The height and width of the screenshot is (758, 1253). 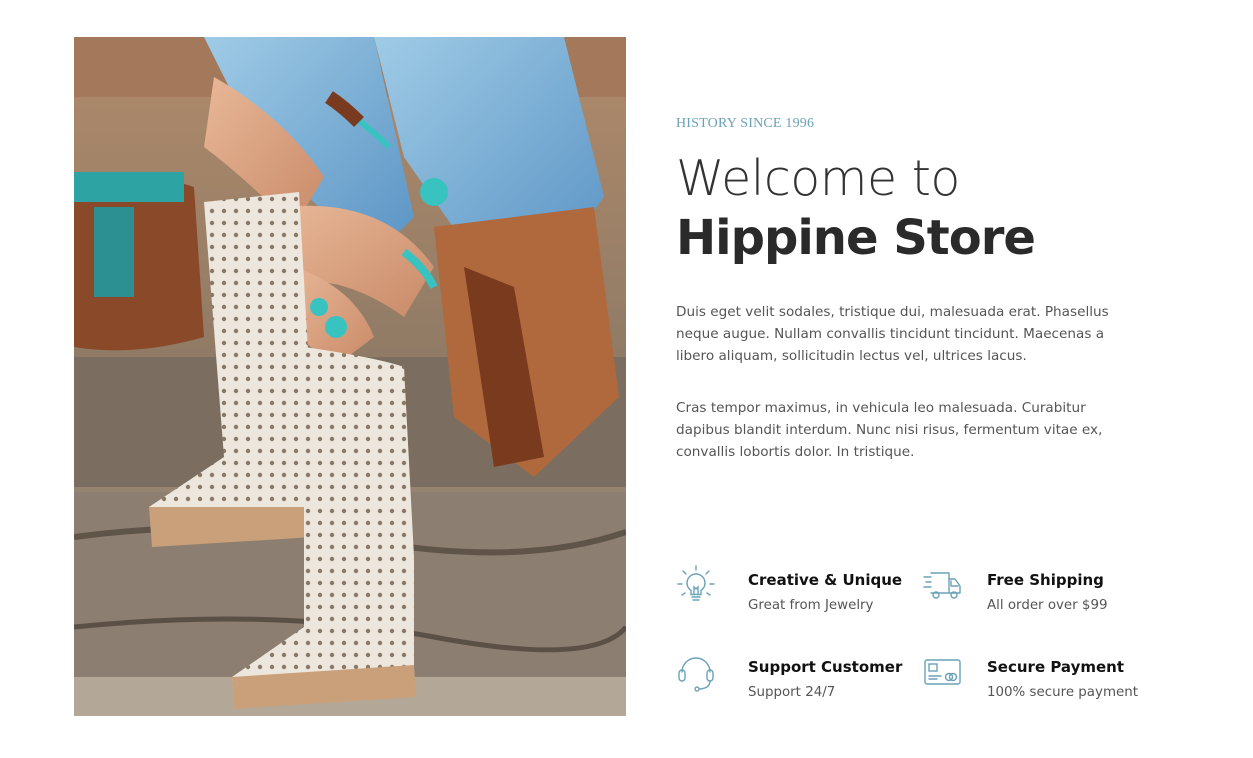 I want to click on feature-subtitle: All order over $99, so click(x=1047, y=605).